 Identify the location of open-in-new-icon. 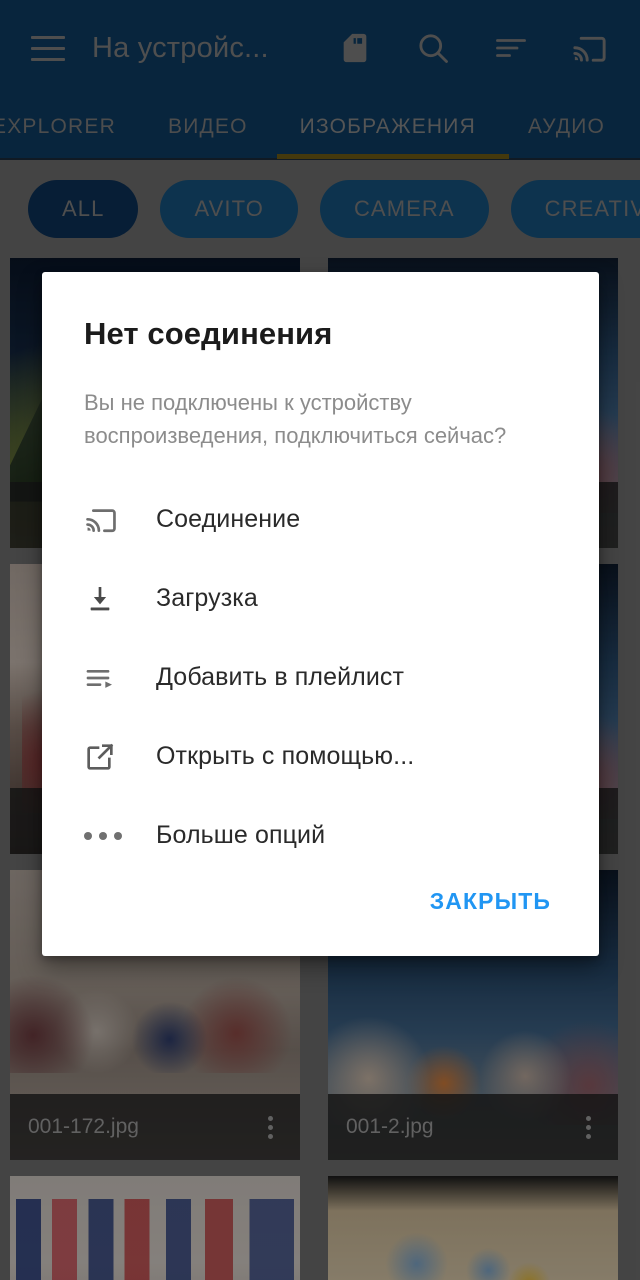
(110, 757).